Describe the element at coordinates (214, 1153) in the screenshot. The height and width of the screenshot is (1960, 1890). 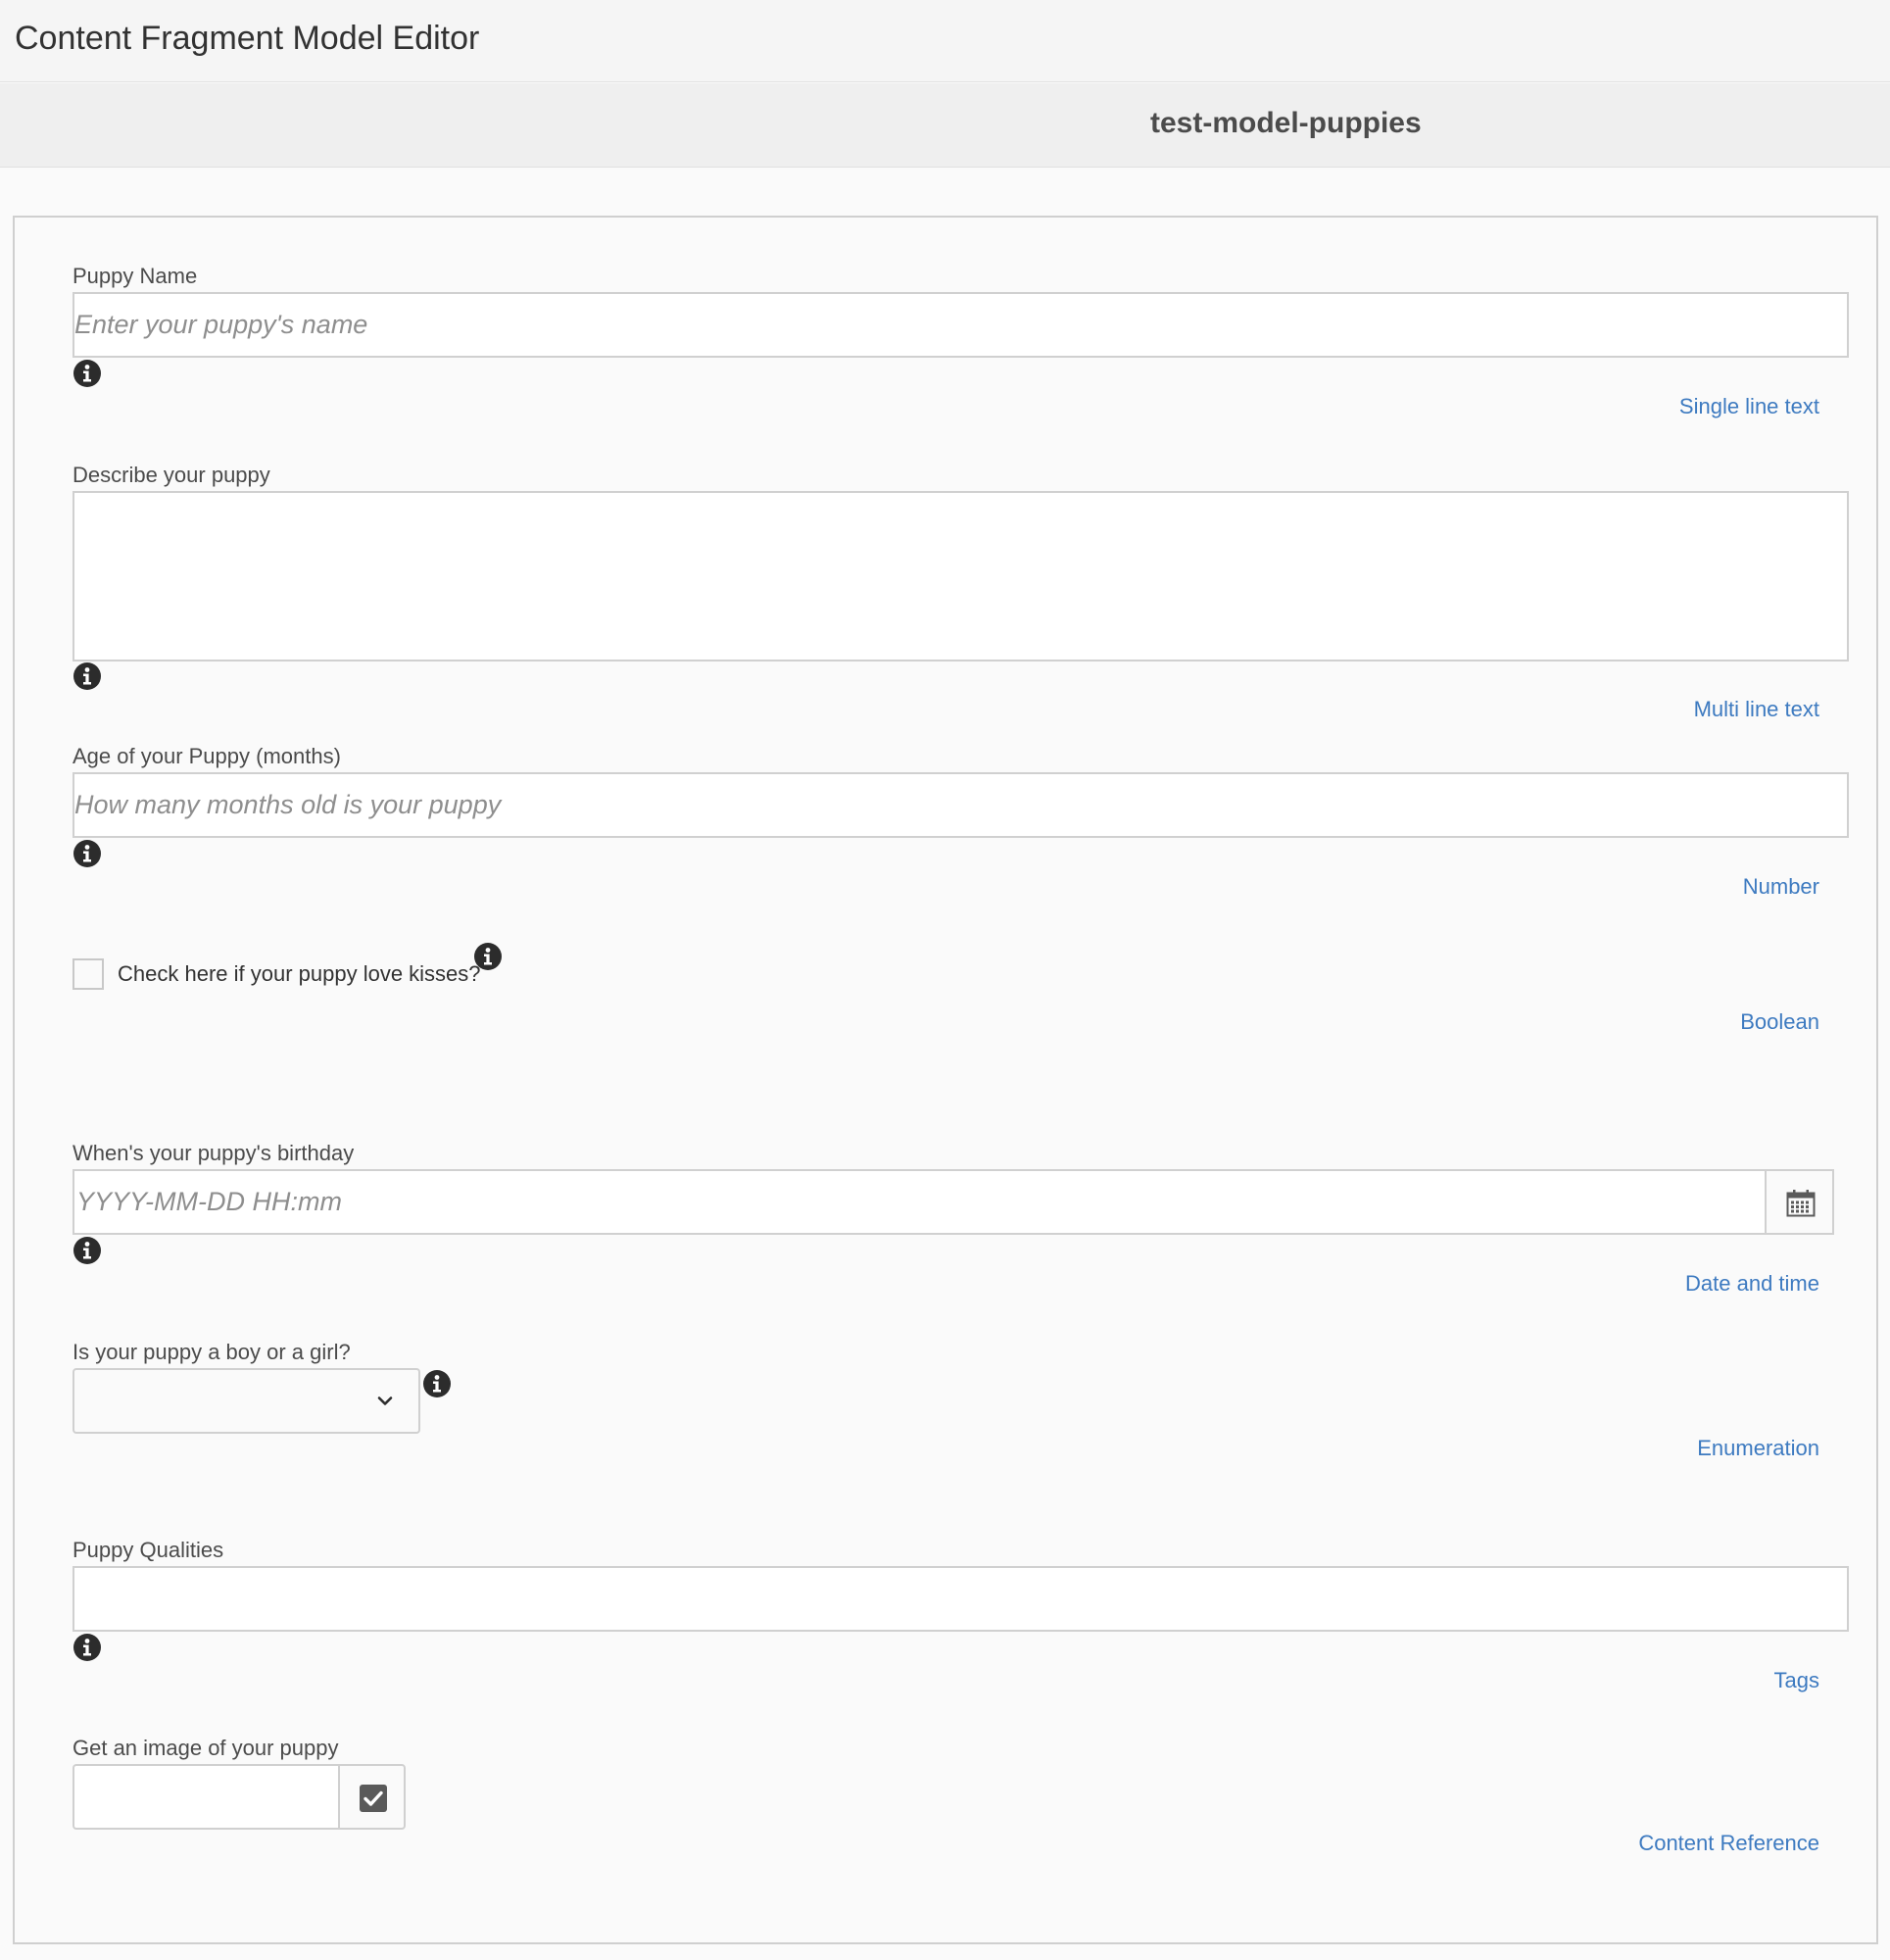
I see `birthday-label: When's your puppy's birthday` at that location.